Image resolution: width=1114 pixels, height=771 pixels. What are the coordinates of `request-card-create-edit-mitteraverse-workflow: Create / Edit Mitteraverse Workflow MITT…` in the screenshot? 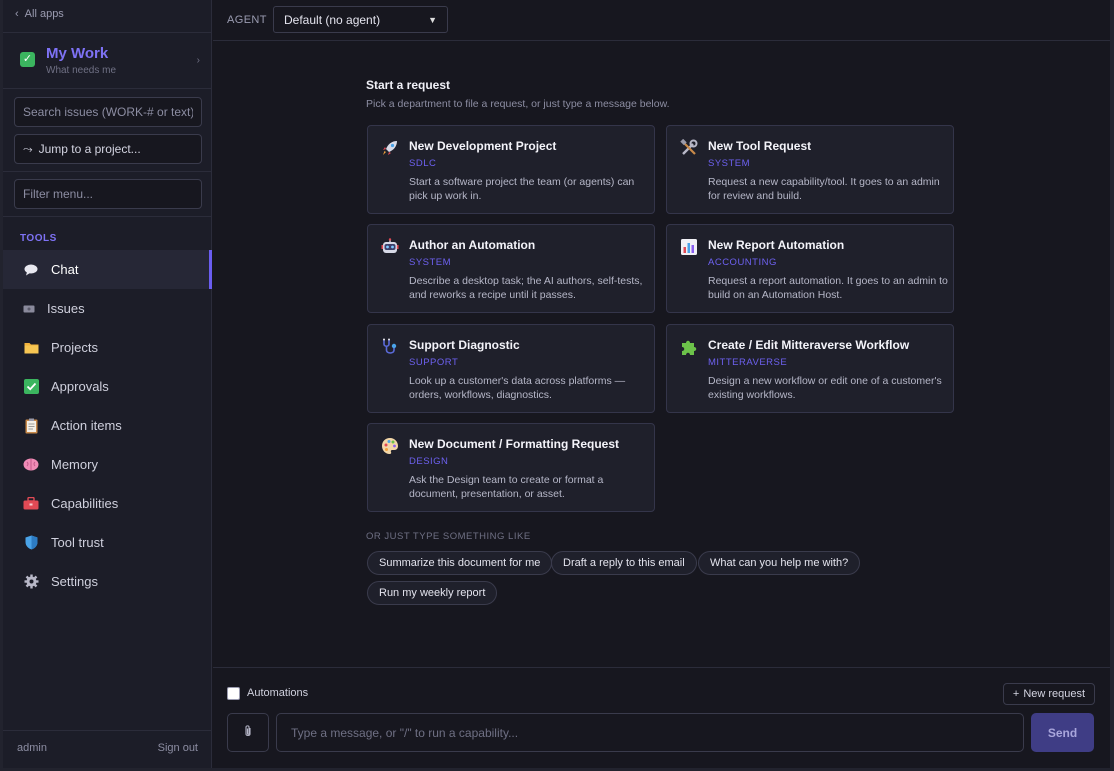 It's located at (810, 368).